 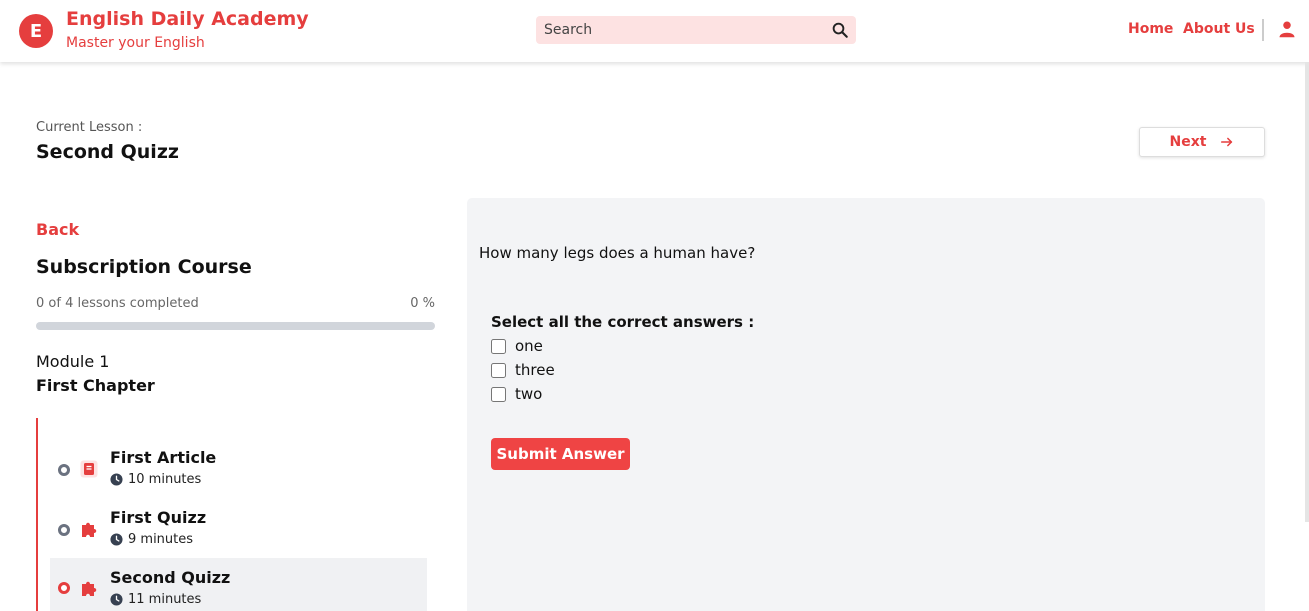 I want to click on search-icon, so click(x=840, y=30).